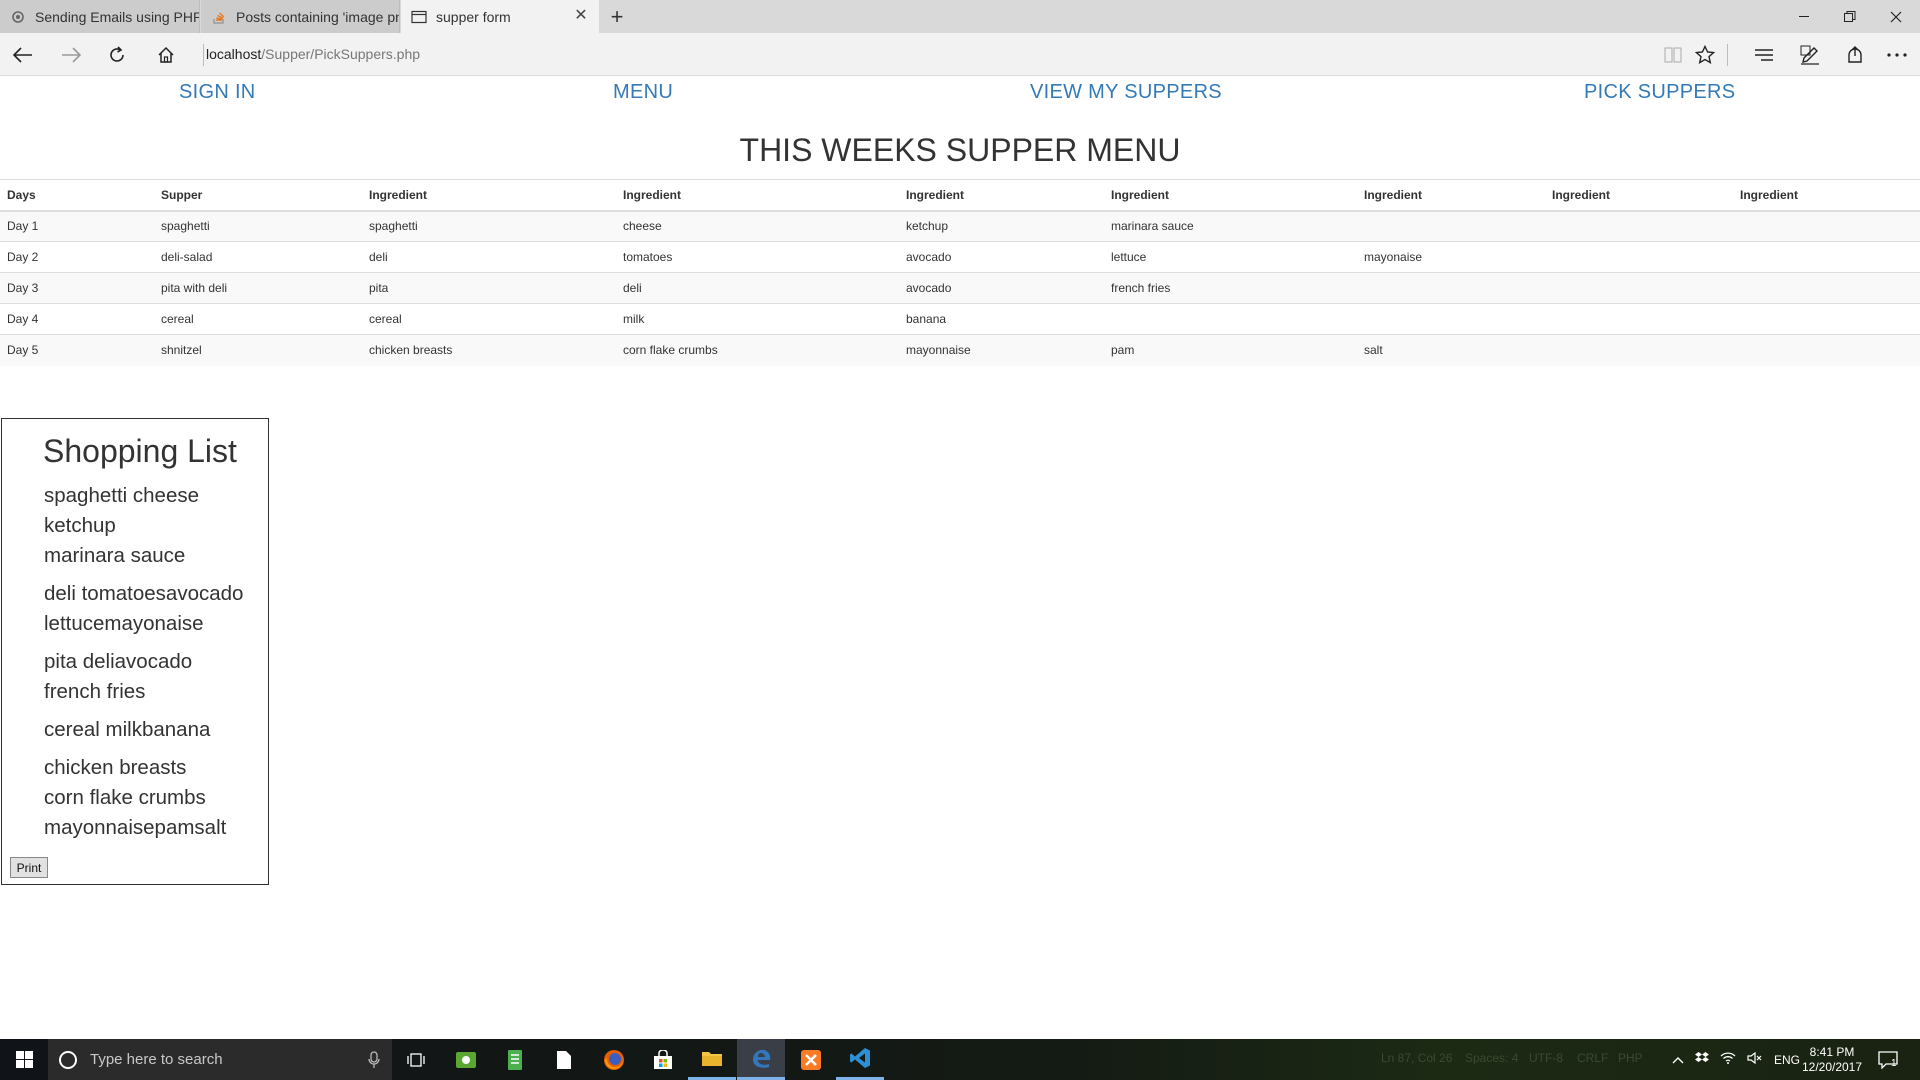 The height and width of the screenshot is (1080, 1920). What do you see at coordinates (68, 1059) in the screenshot?
I see `cortana-icon` at bounding box center [68, 1059].